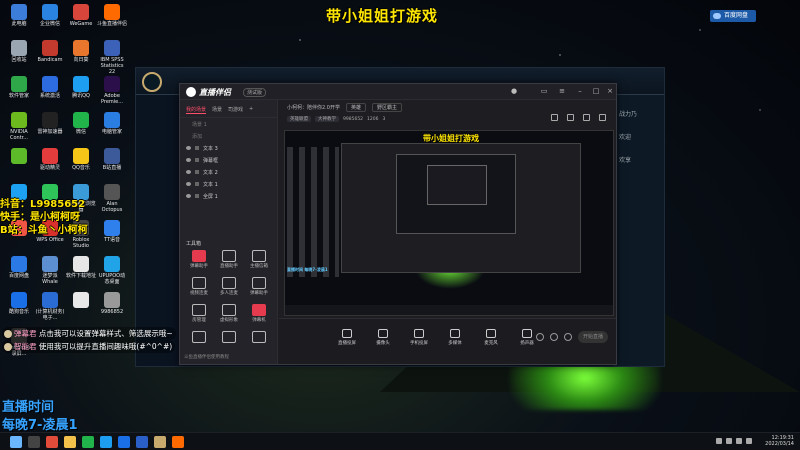  I want to click on desktop-icon: 9986852, so click(112, 303).